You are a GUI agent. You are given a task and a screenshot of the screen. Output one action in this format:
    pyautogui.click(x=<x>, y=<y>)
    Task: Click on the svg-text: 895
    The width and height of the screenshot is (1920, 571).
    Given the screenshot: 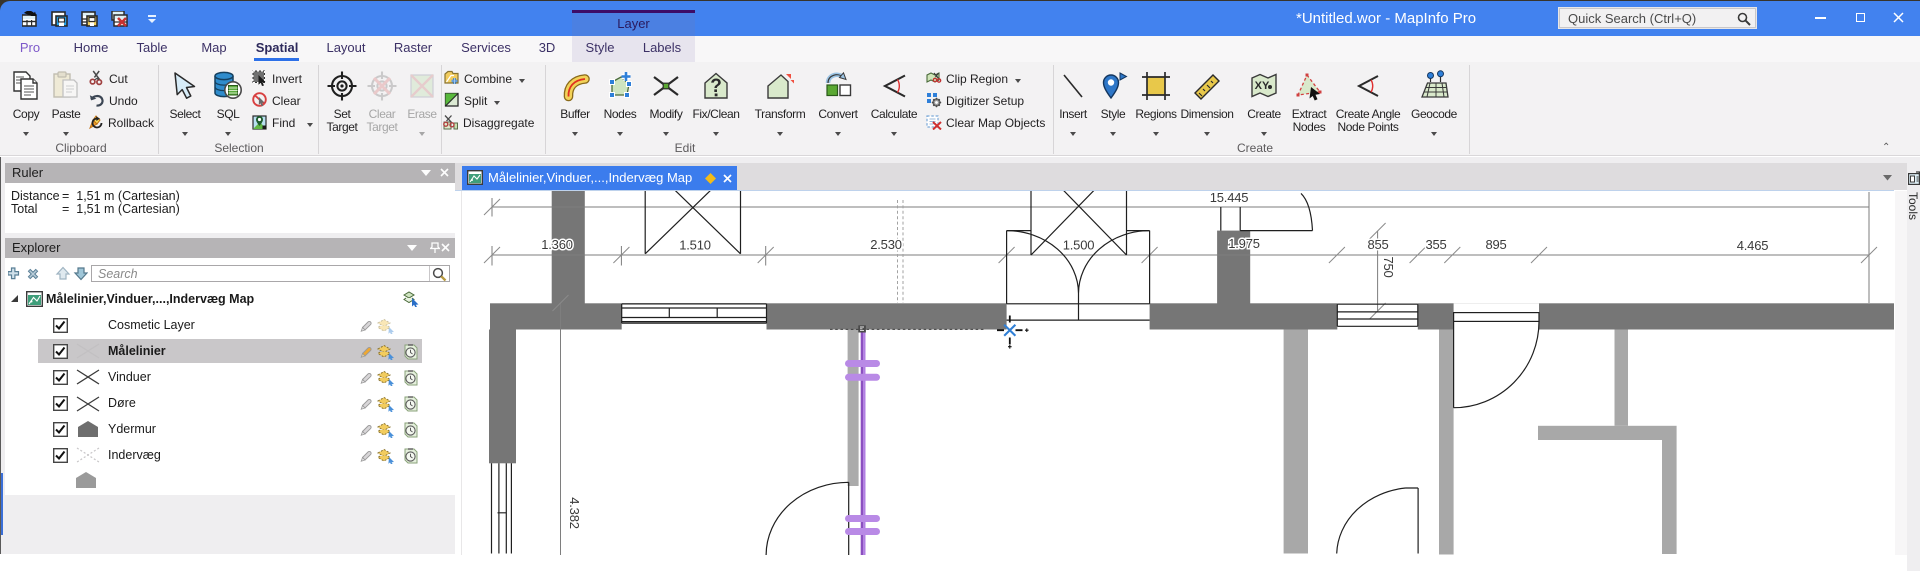 What is the action you would take?
    pyautogui.click(x=1495, y=244)
    